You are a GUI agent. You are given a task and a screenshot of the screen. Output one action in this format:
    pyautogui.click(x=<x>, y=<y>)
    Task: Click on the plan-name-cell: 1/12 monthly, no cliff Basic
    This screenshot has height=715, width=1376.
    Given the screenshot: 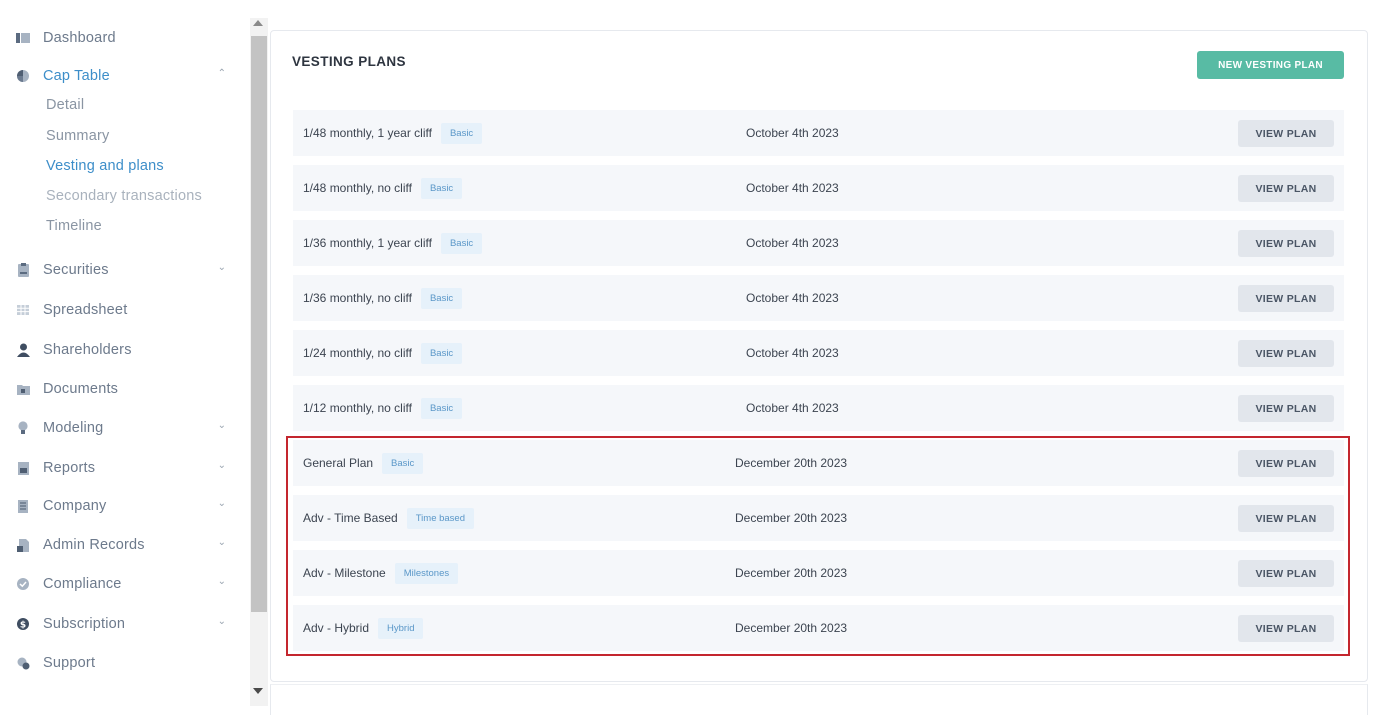 What is the action you would take?
    pyautogui.click(x=383, y=408)
    